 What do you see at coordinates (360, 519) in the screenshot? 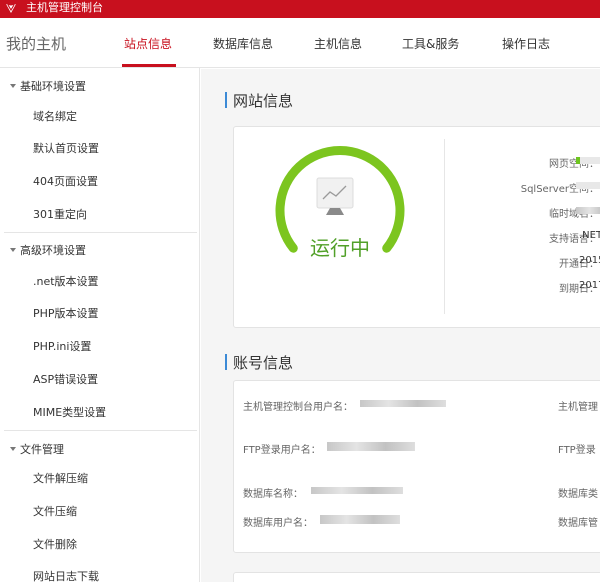
I see `db-username-value` at bounding box center [360, 519].